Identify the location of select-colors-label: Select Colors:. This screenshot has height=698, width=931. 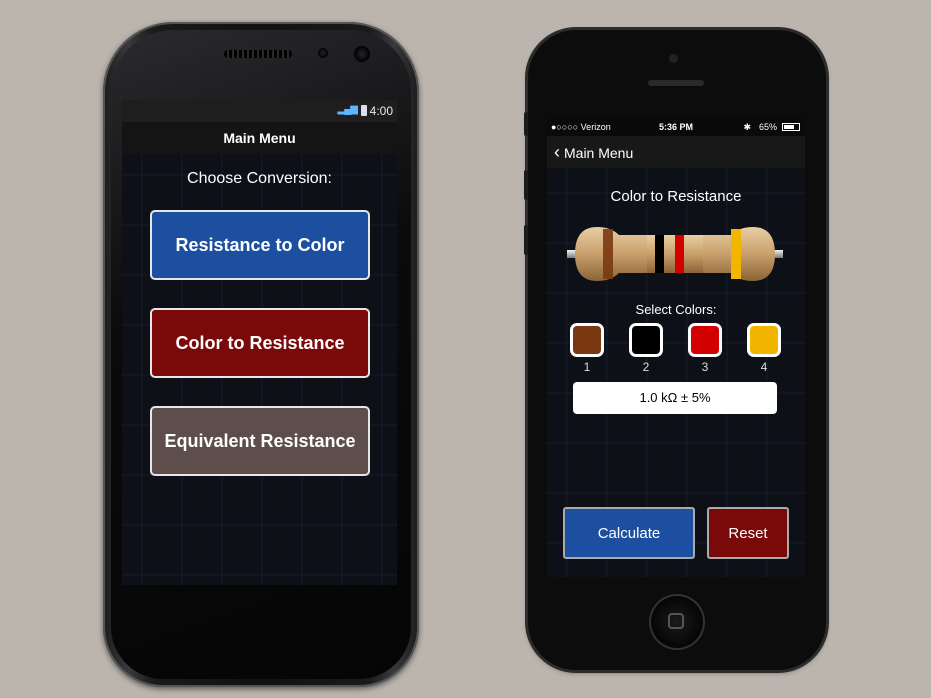
(676, 309).